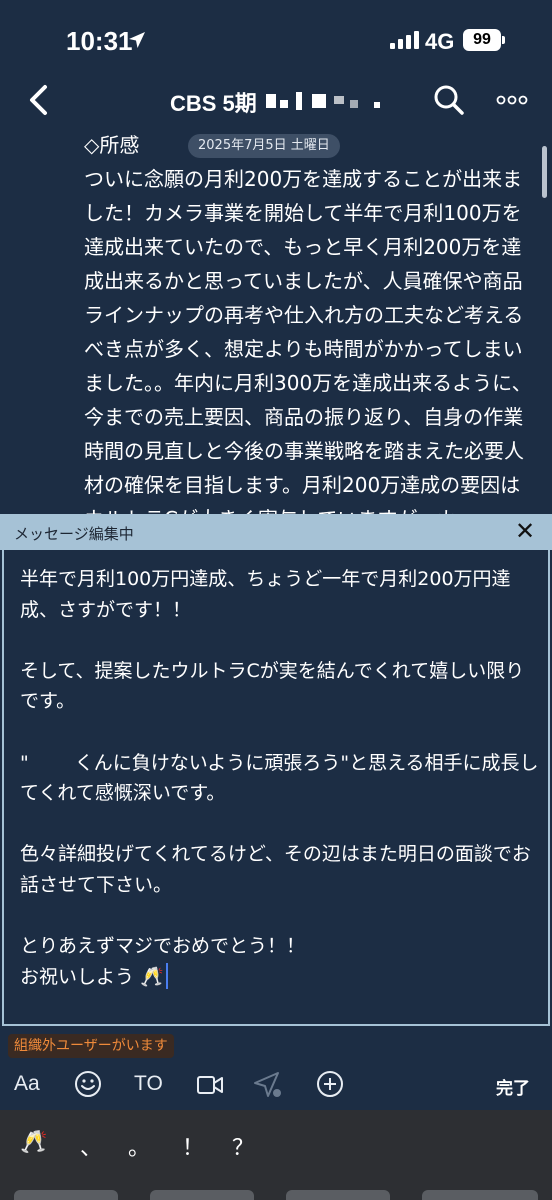 The height and width of the screenshot is (1200, 552). I want to click on input-paragraph-1: 半年で月利100万円達成、ちょうど一年で月利200万円達成、さすがです！！, so click(265, 594).